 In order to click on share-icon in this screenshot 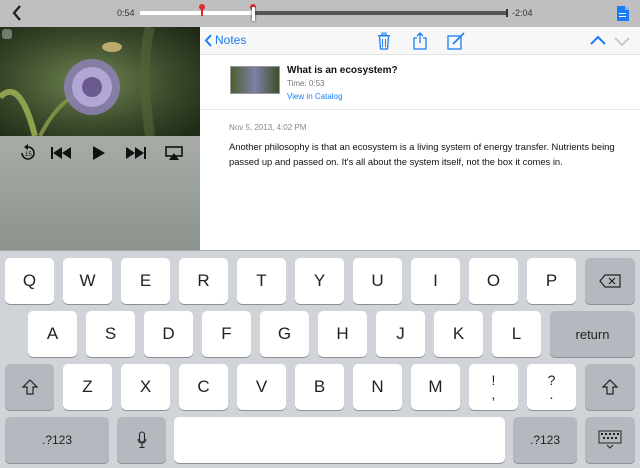, I will do `click(420, 41)`.